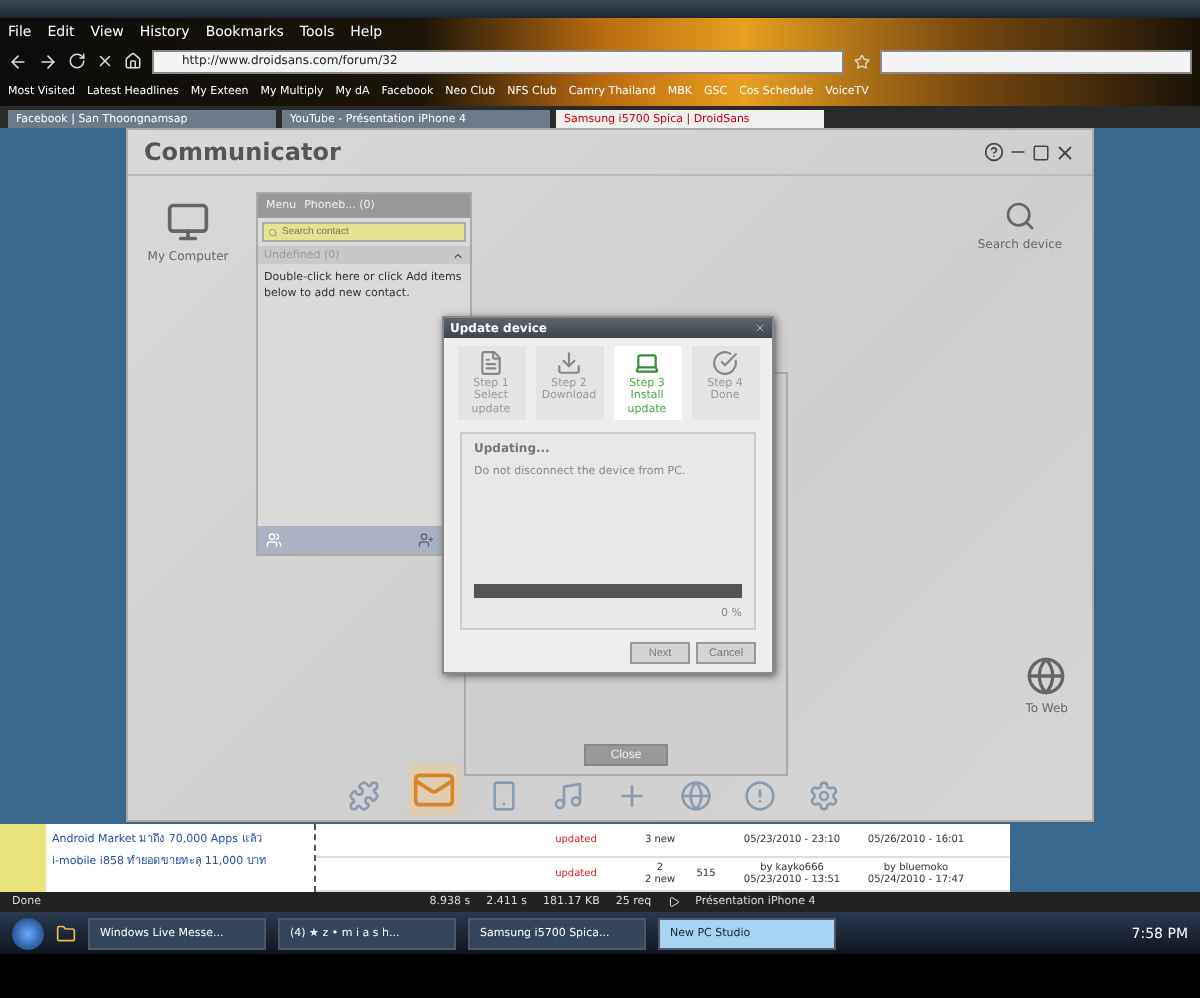  I want to click on start-button, so click(28, 933).